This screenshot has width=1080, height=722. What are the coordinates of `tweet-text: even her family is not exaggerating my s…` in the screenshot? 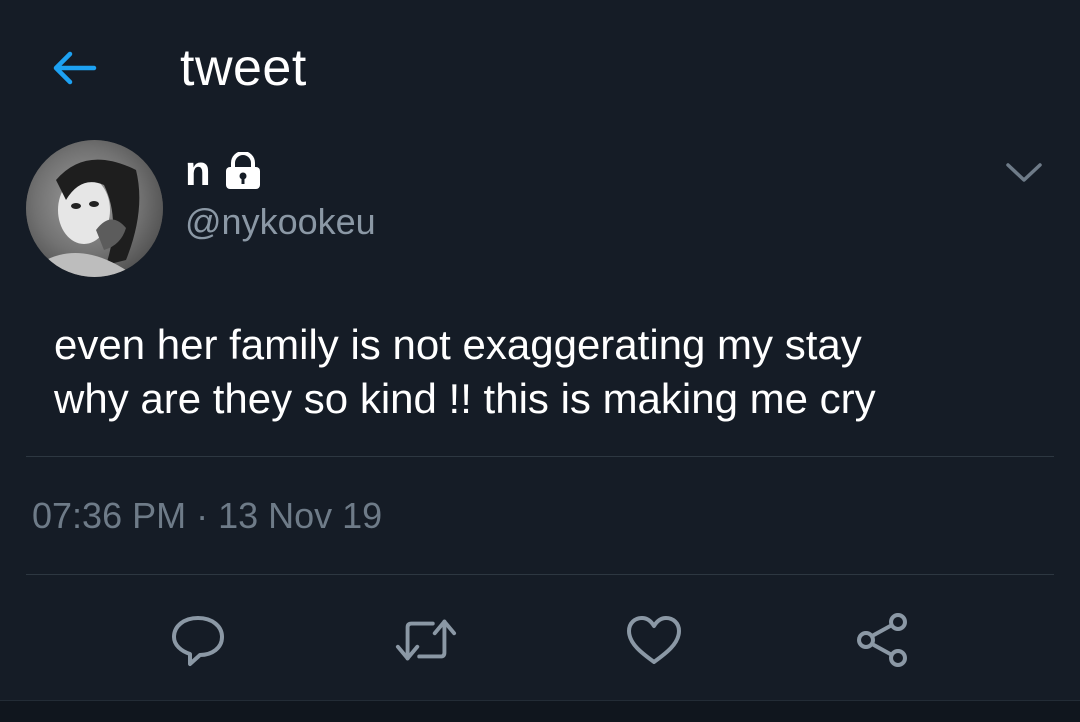 It's located at (554, 372).